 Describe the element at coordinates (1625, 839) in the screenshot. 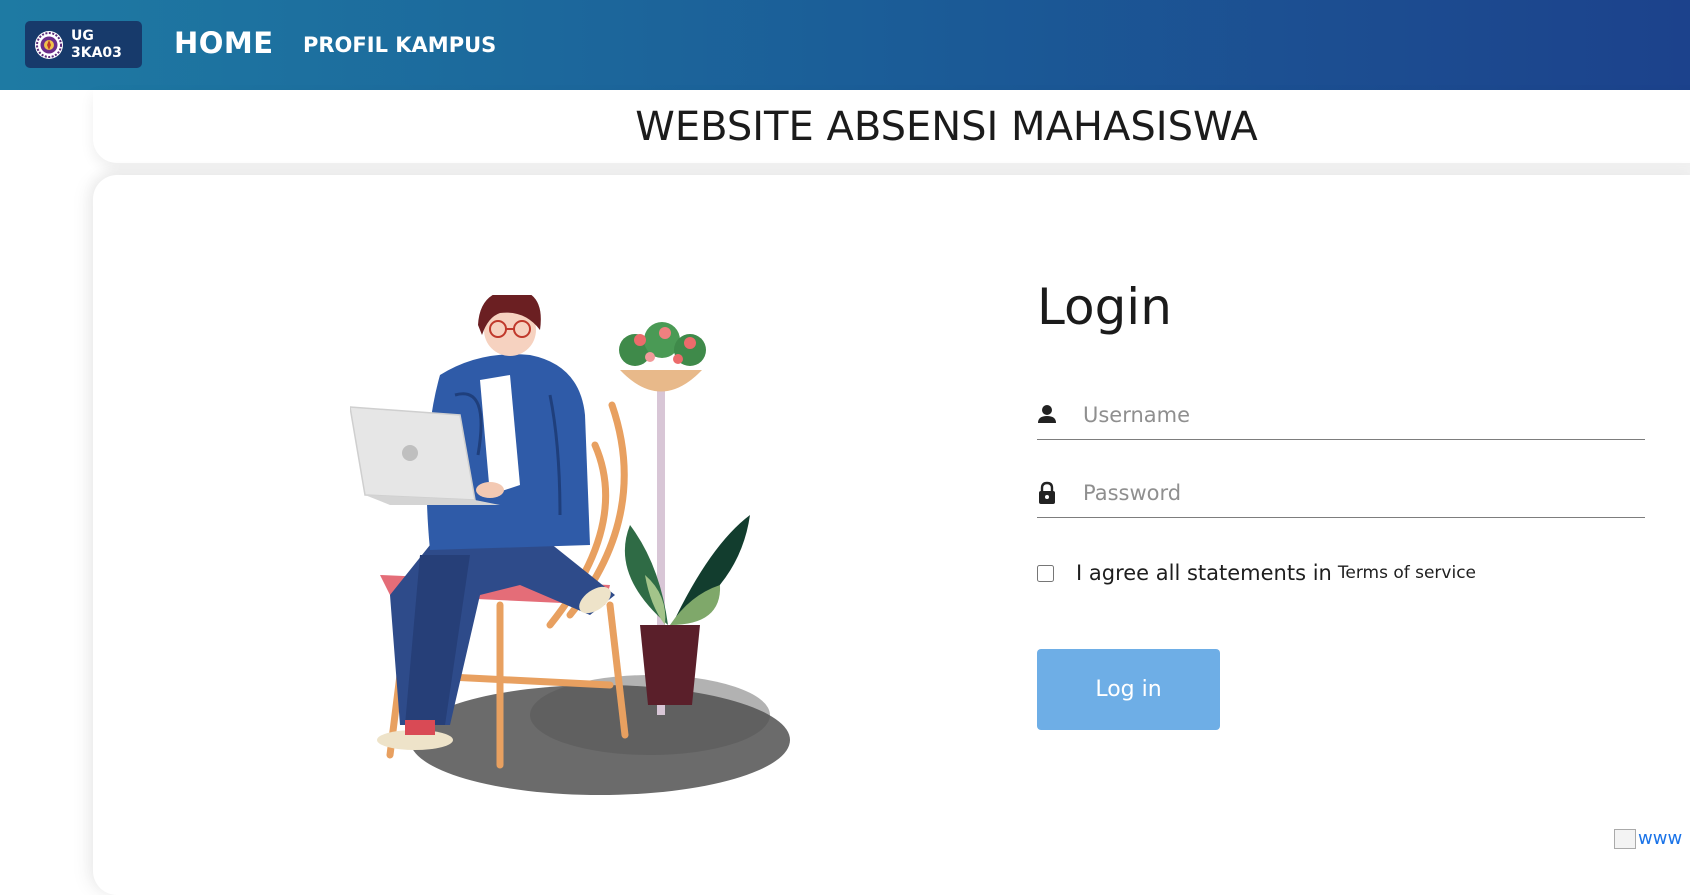

I see `broken-image-icon` at that location.